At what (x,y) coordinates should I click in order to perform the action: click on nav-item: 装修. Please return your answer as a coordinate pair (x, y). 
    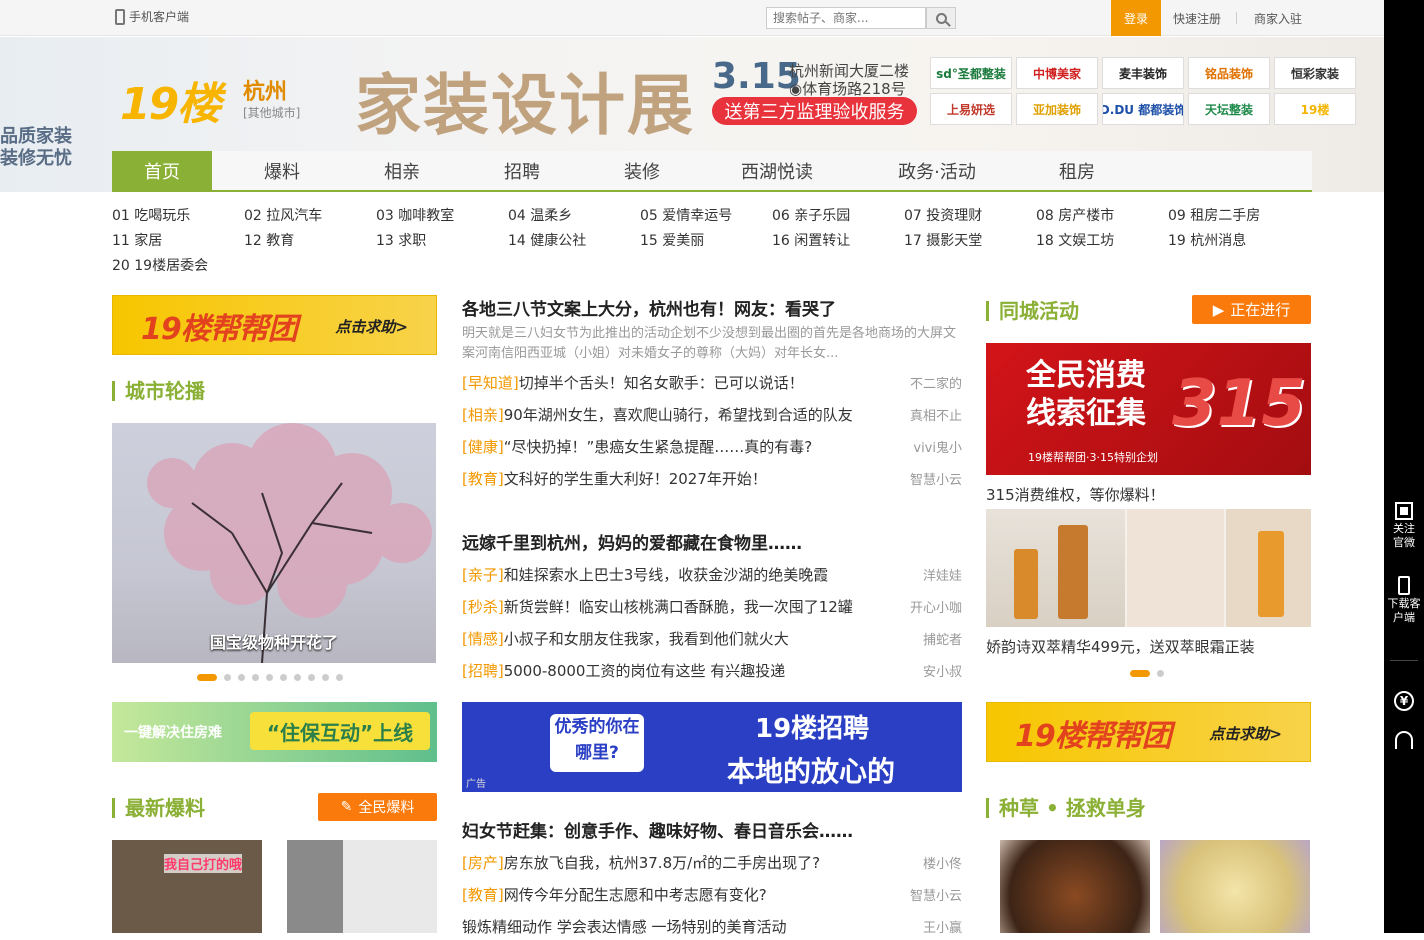
    Looking at the image, I should click on (642, 170).